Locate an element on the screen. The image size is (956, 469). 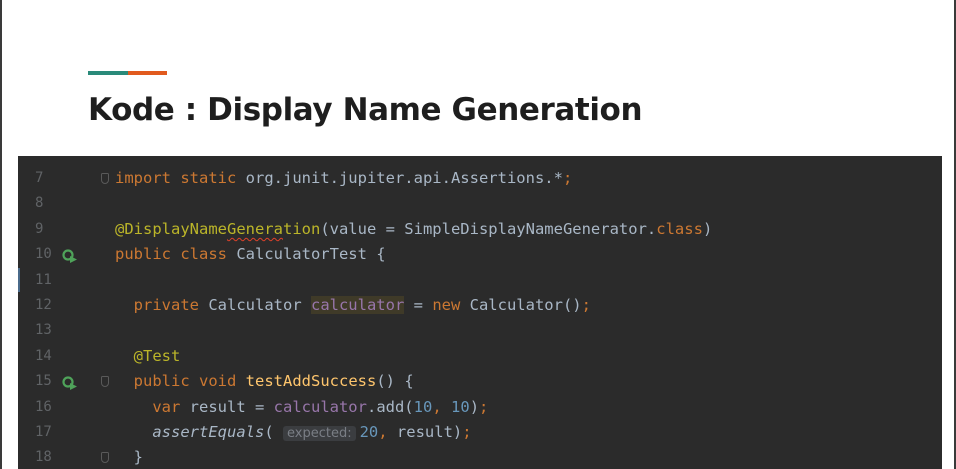
code-token: org.junit.jupiter.api.Assertions. is located at coordinates (395, 178).